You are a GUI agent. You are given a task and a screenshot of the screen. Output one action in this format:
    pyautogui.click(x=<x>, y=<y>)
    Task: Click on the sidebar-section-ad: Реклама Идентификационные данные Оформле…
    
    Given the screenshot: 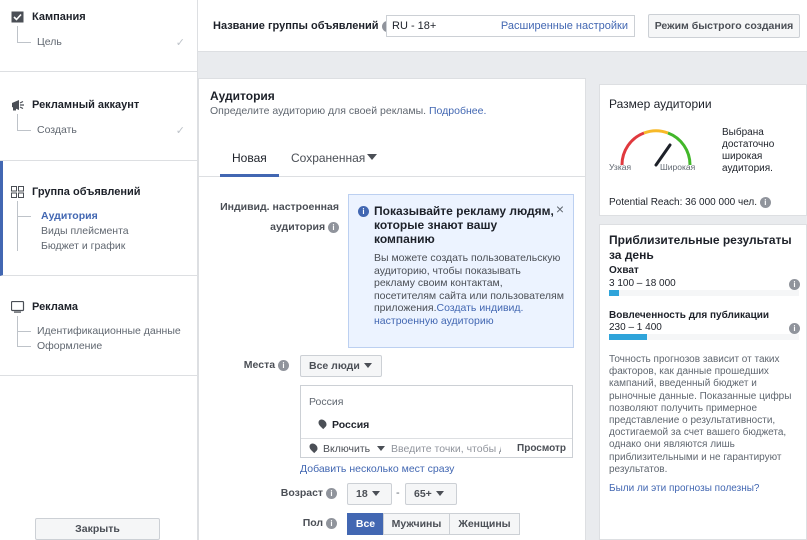 What is the action you would take?
    pyautogui.click(x=98, y=326)
    